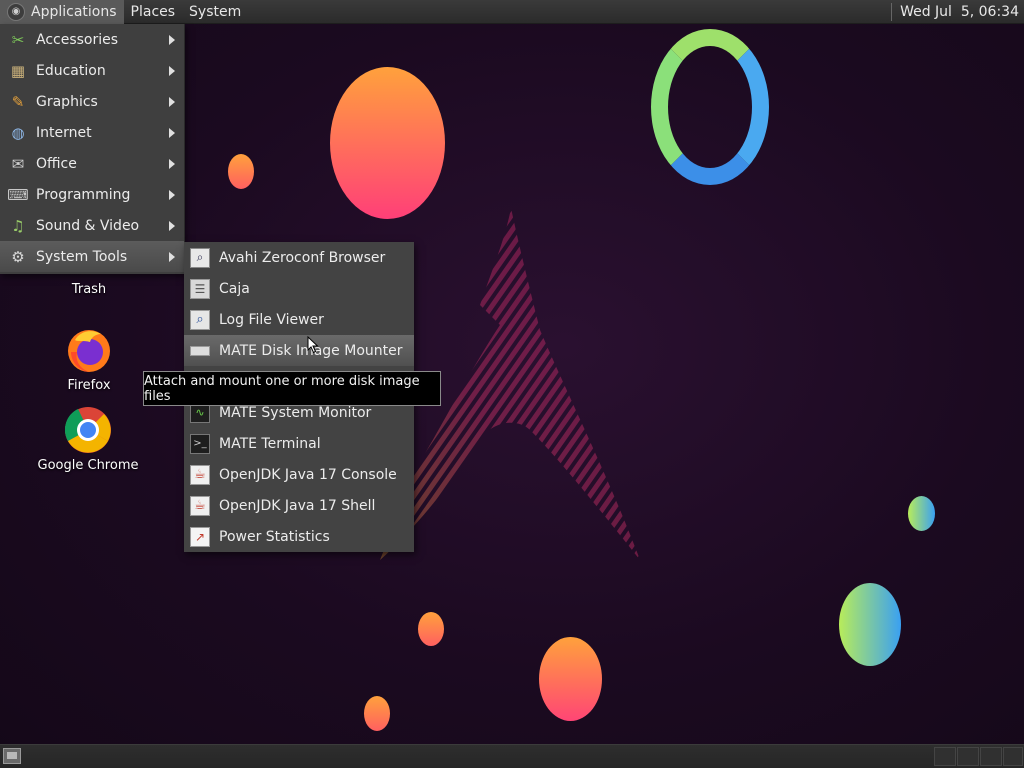 The height and width of the screenshot is (768, 1024). Describe the element at coordinates (18, 256) in the screenshot. I see `system-tools-icon: ⚙` at that location.